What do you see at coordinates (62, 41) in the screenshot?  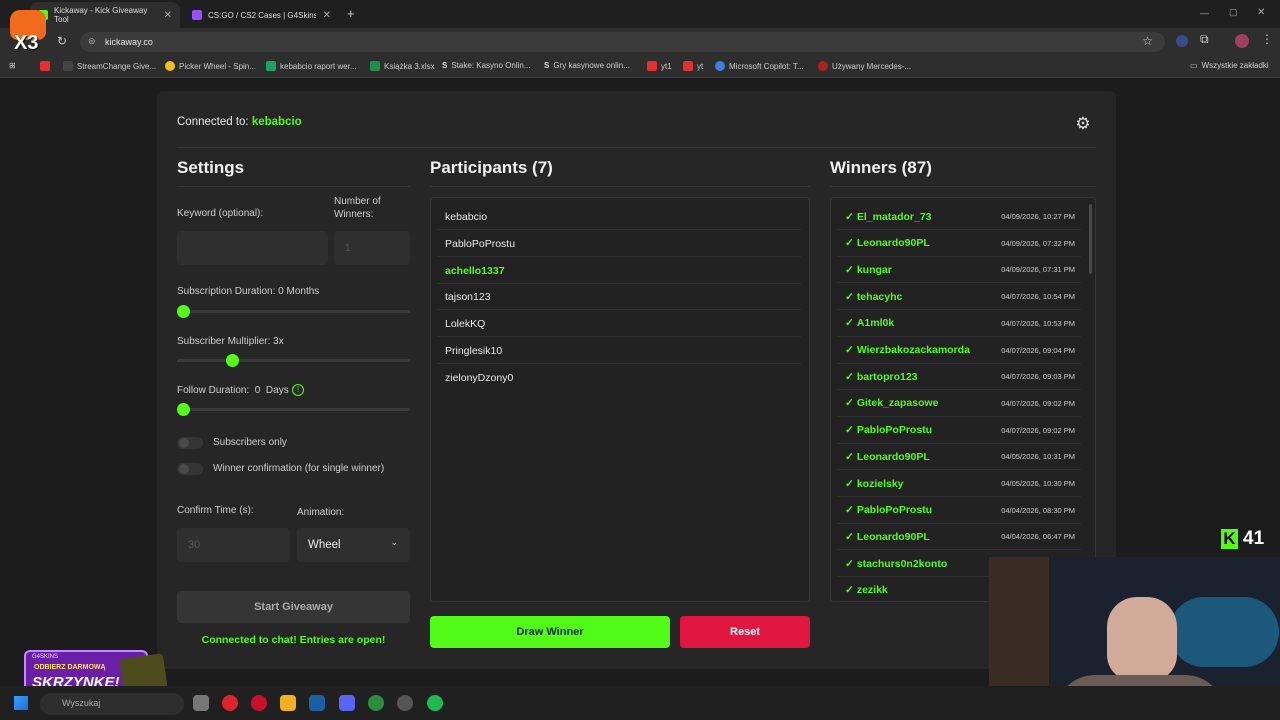 I see `reload-icon: ↻` at bounding box center [62, 41].